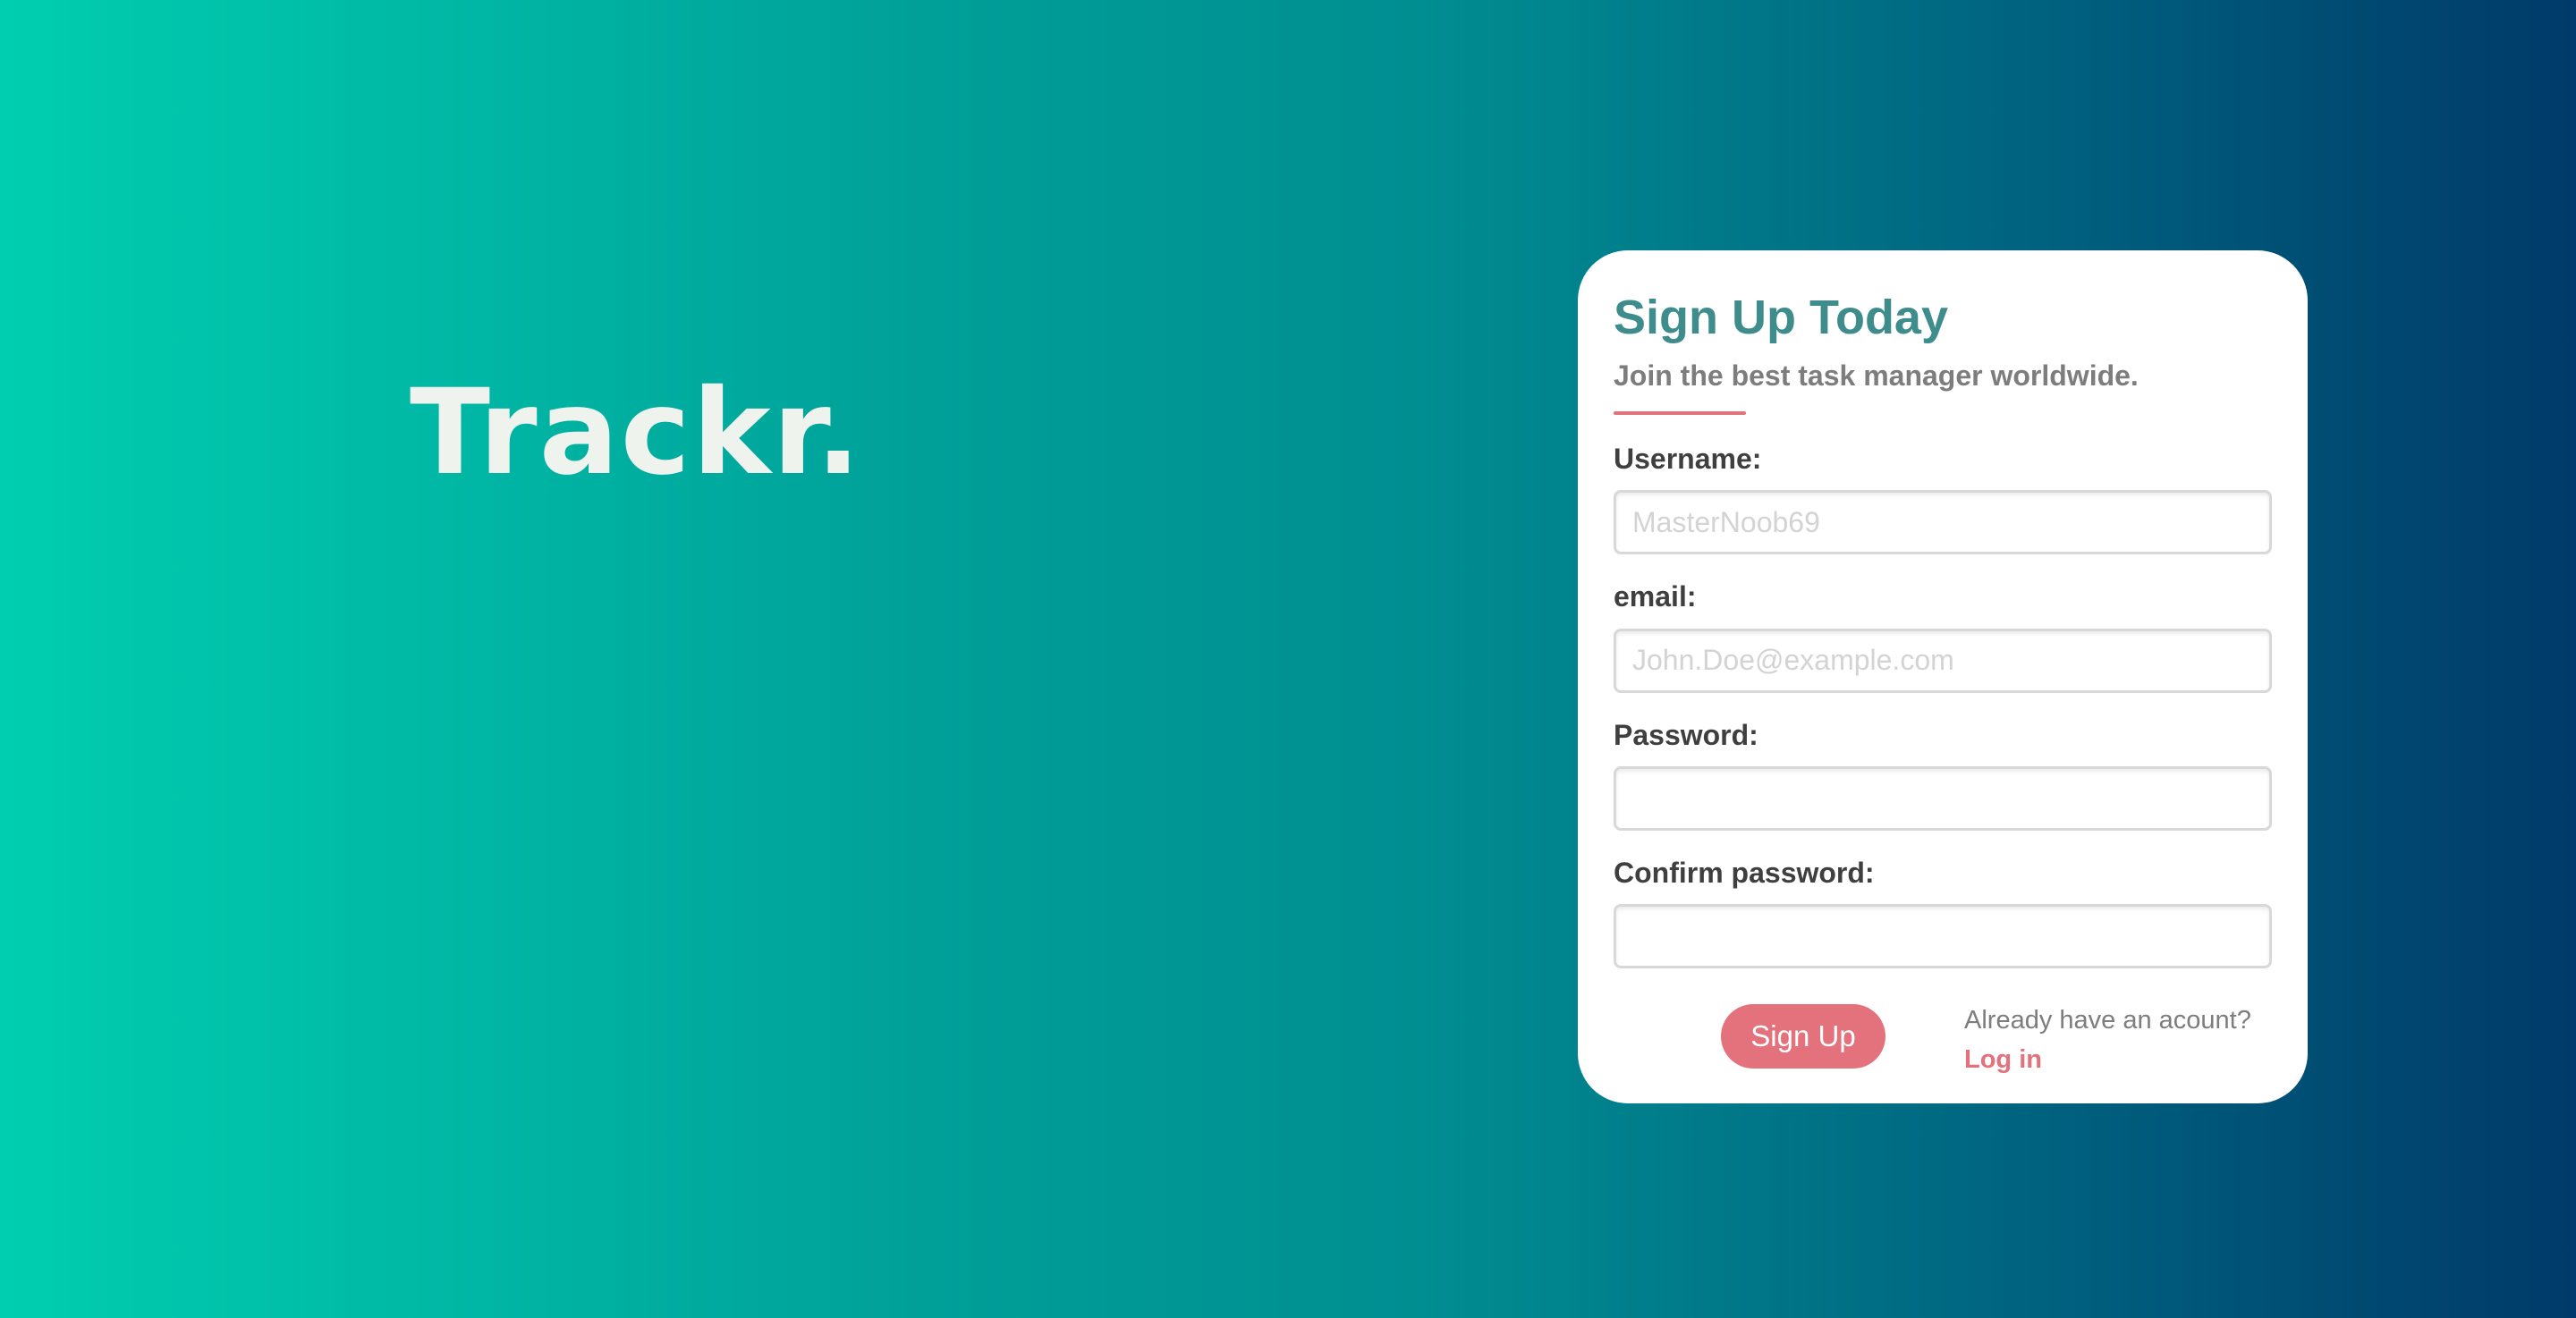 This screenshot has height=1318, width=2576. Describe the element at coordinates (1655, 597) in the screenshot. I see `email-label: email:` at that location.